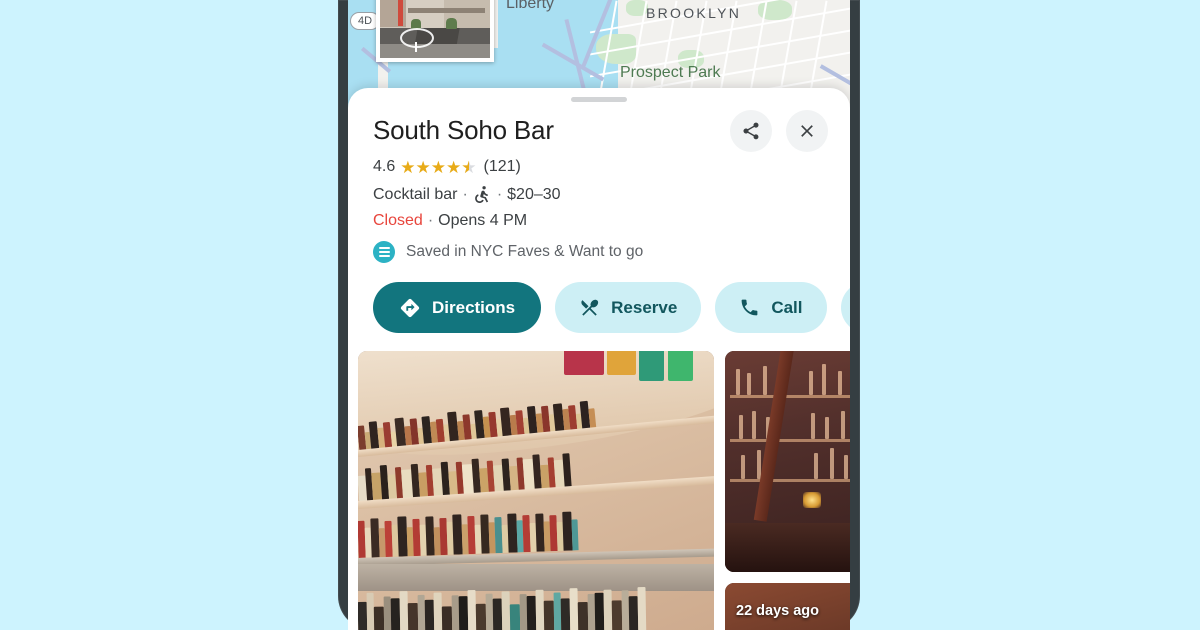 The height and width of the screenshot is (630, 1200). I want to click on restaurant-icon, so click(590, 307).